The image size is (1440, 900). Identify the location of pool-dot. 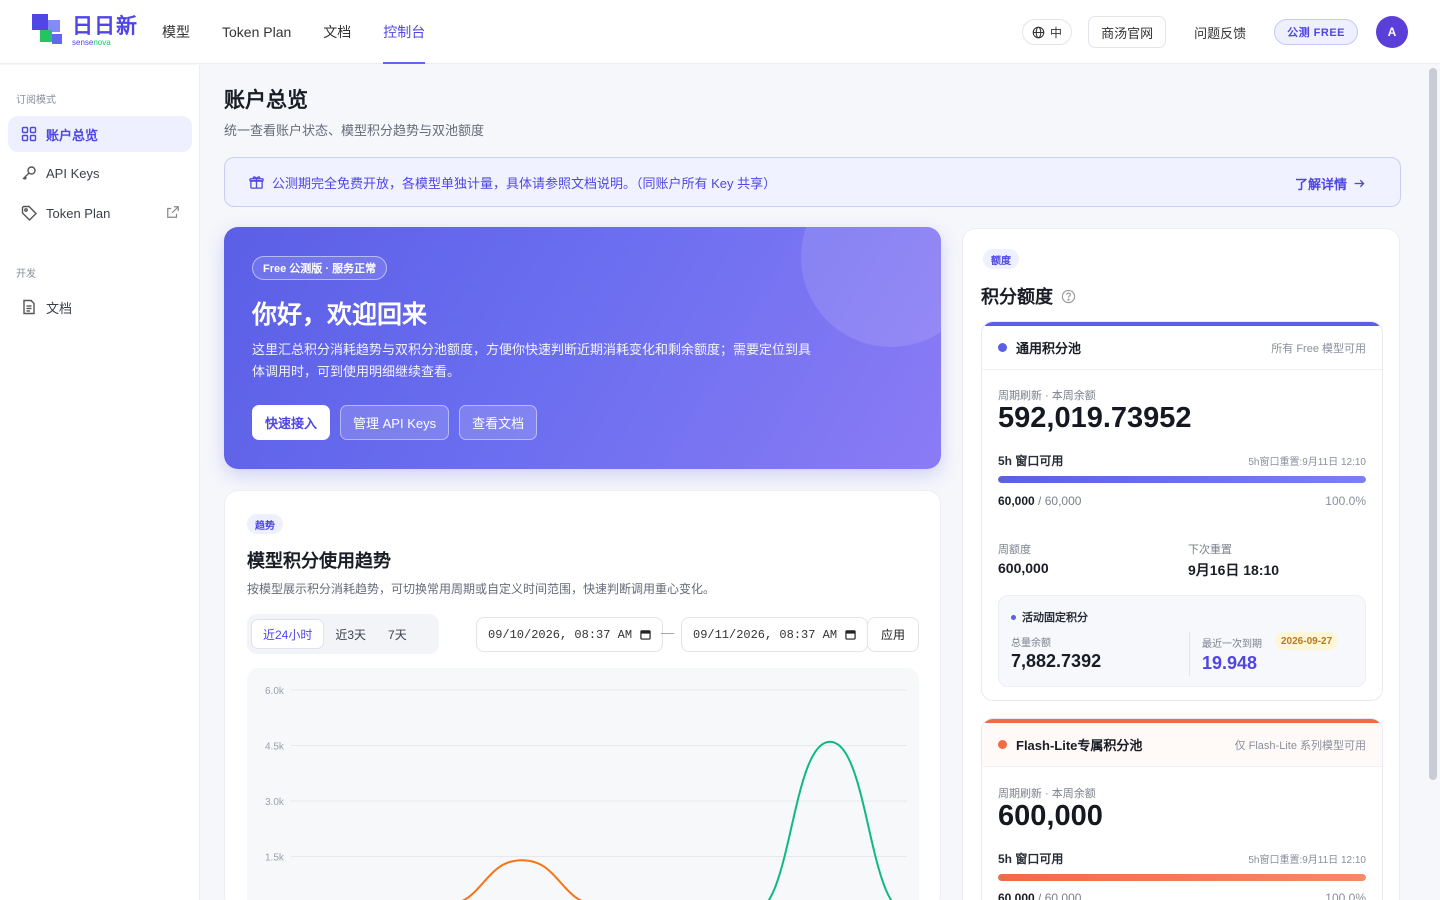
(1002, 347).